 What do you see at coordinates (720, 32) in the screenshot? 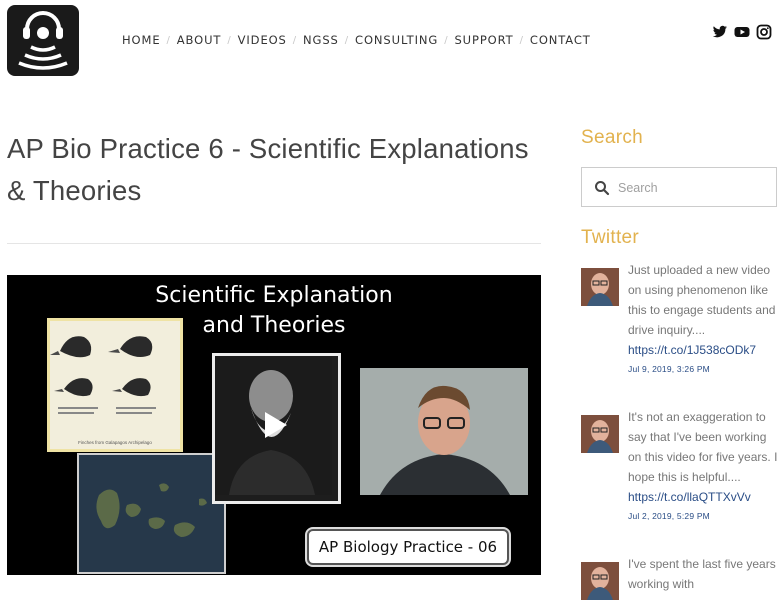
I see `twitter-icon` at bounding box center [720, 32].